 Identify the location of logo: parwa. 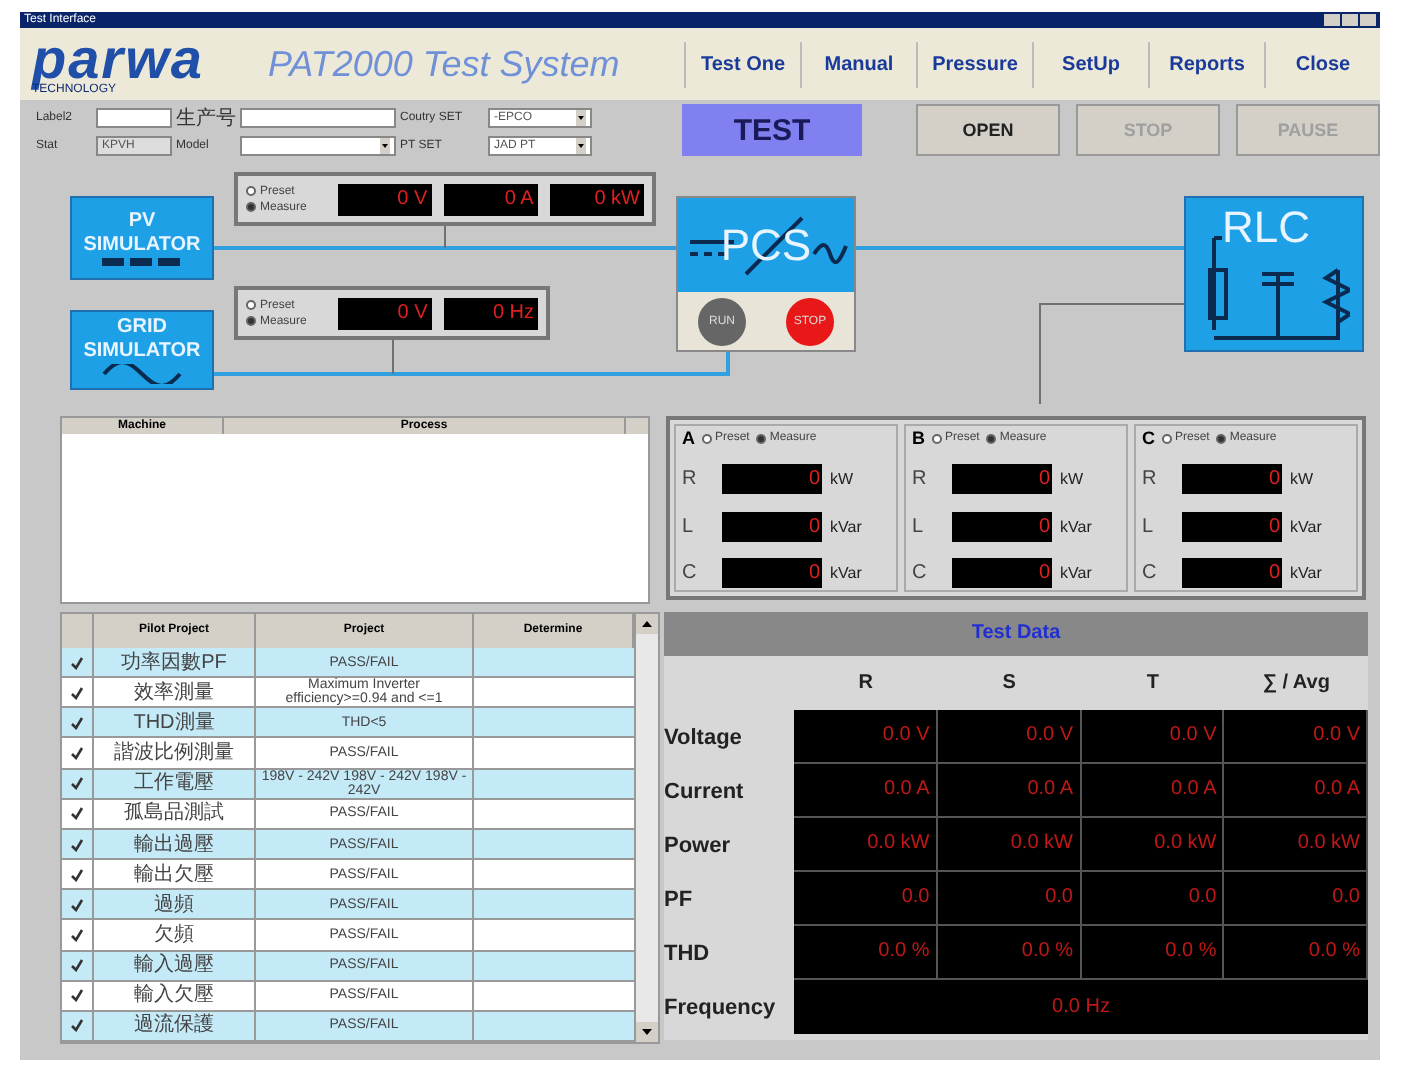
(119, 59).